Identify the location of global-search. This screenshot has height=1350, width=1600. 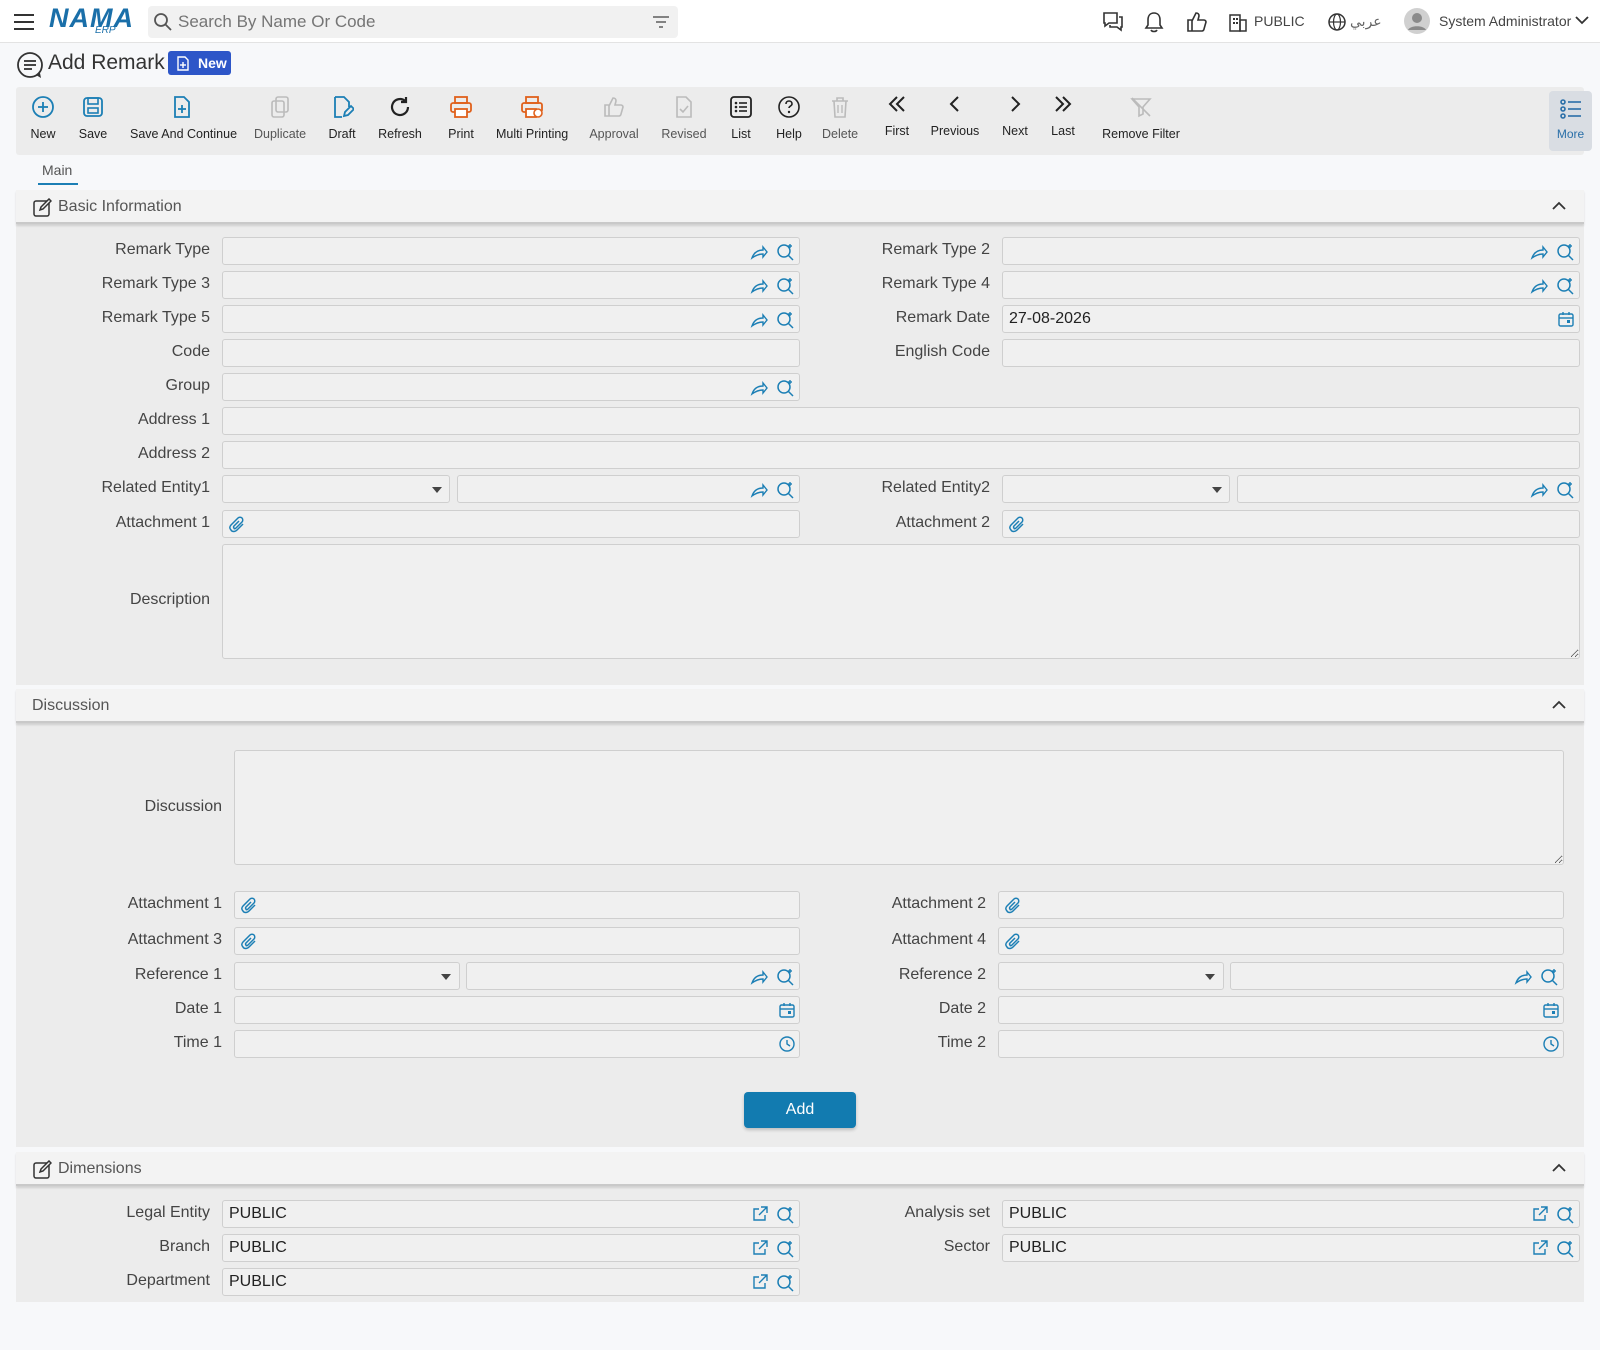
(413, 22).